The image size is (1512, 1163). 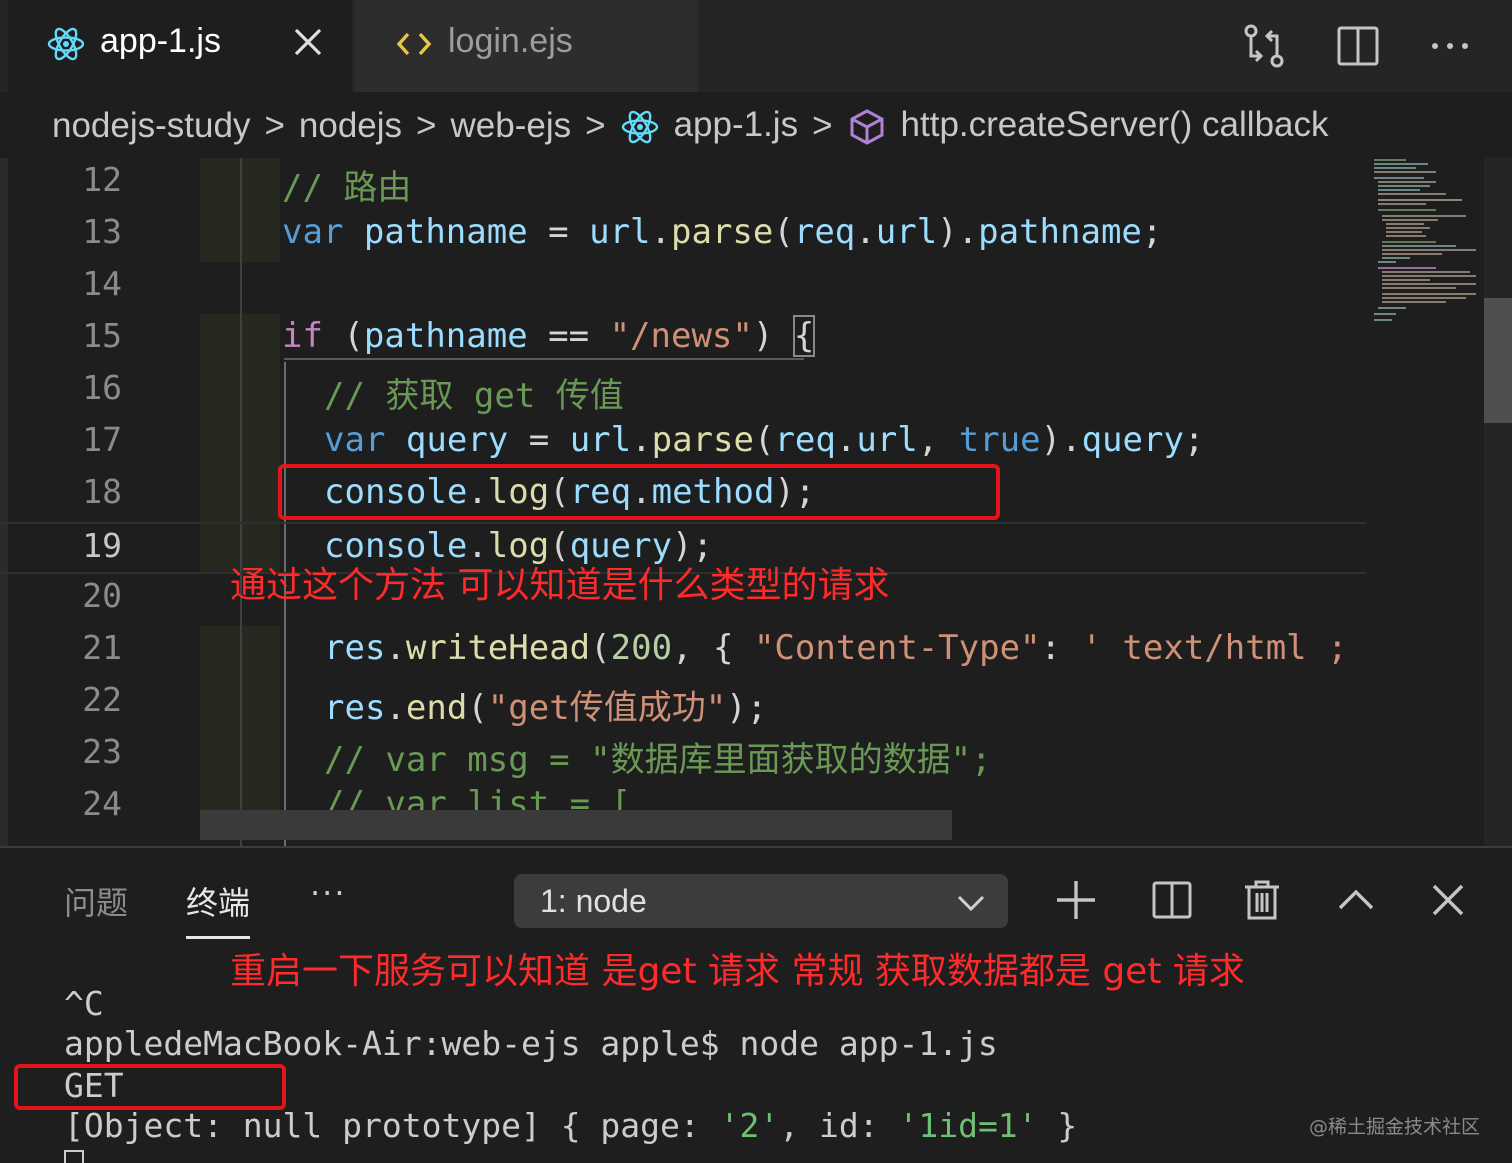 What do you see at coordinates (1394, 1127) in the screenshot?
I see `watermark: @稀土掘金技术社区` at bounding box center [1394, 1127].